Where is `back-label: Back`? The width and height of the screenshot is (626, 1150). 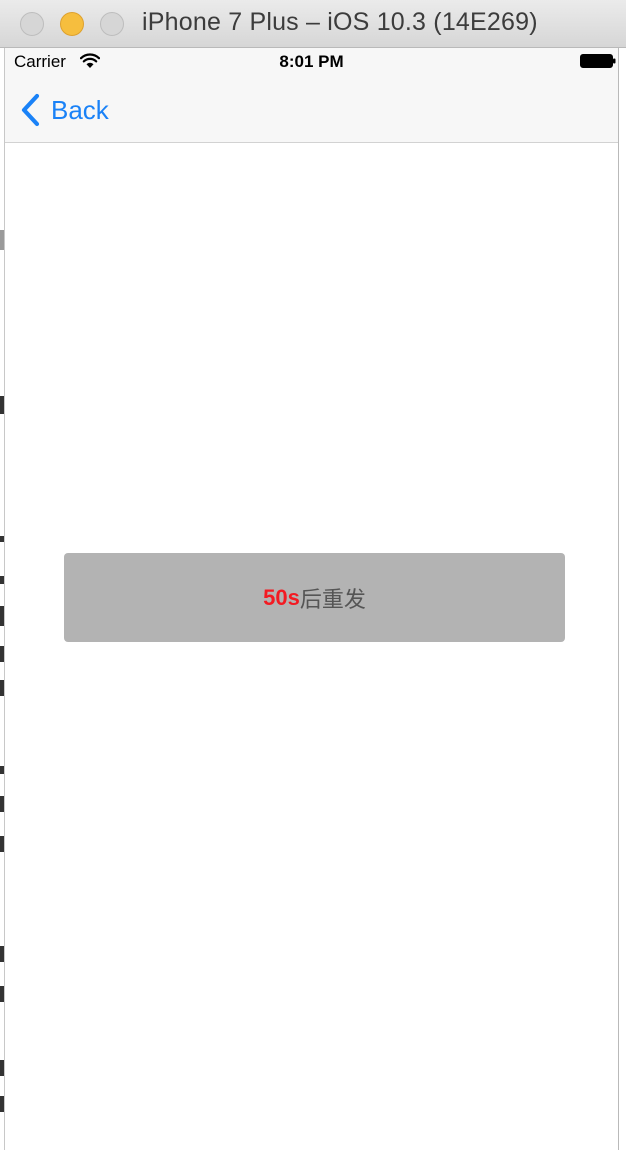 back-label: Back is located at coordinates (80, 109).